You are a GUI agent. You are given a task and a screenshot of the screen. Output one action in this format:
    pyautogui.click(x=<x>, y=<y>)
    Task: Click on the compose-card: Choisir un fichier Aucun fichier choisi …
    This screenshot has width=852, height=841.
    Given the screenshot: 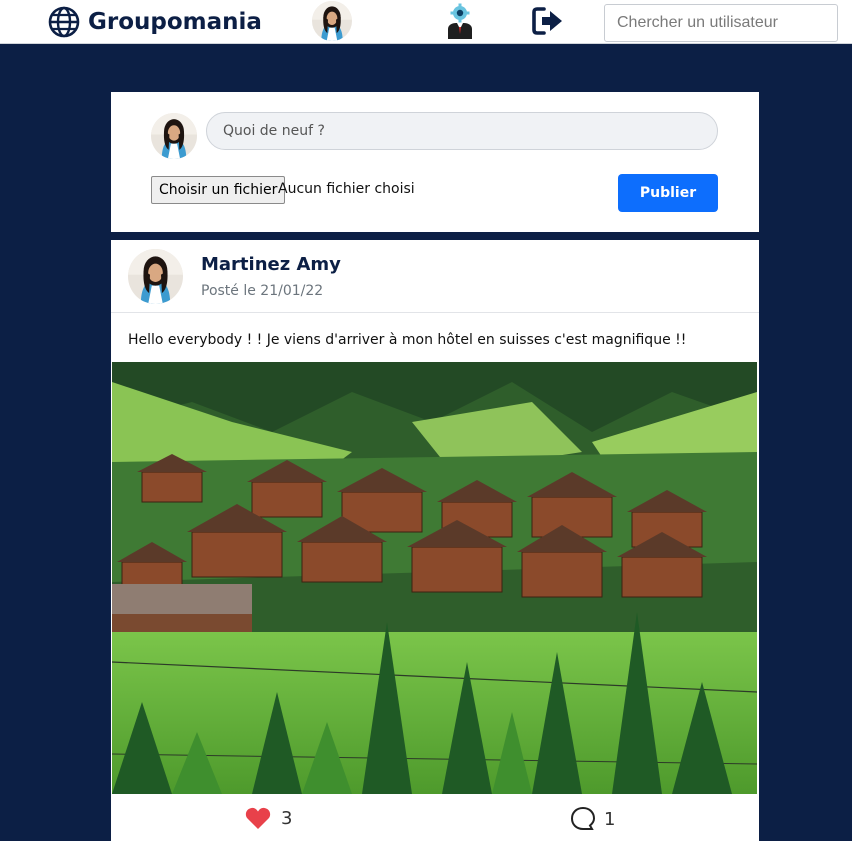 What is the action you would take?
    pyautogui.click(x=435, y=162)
    